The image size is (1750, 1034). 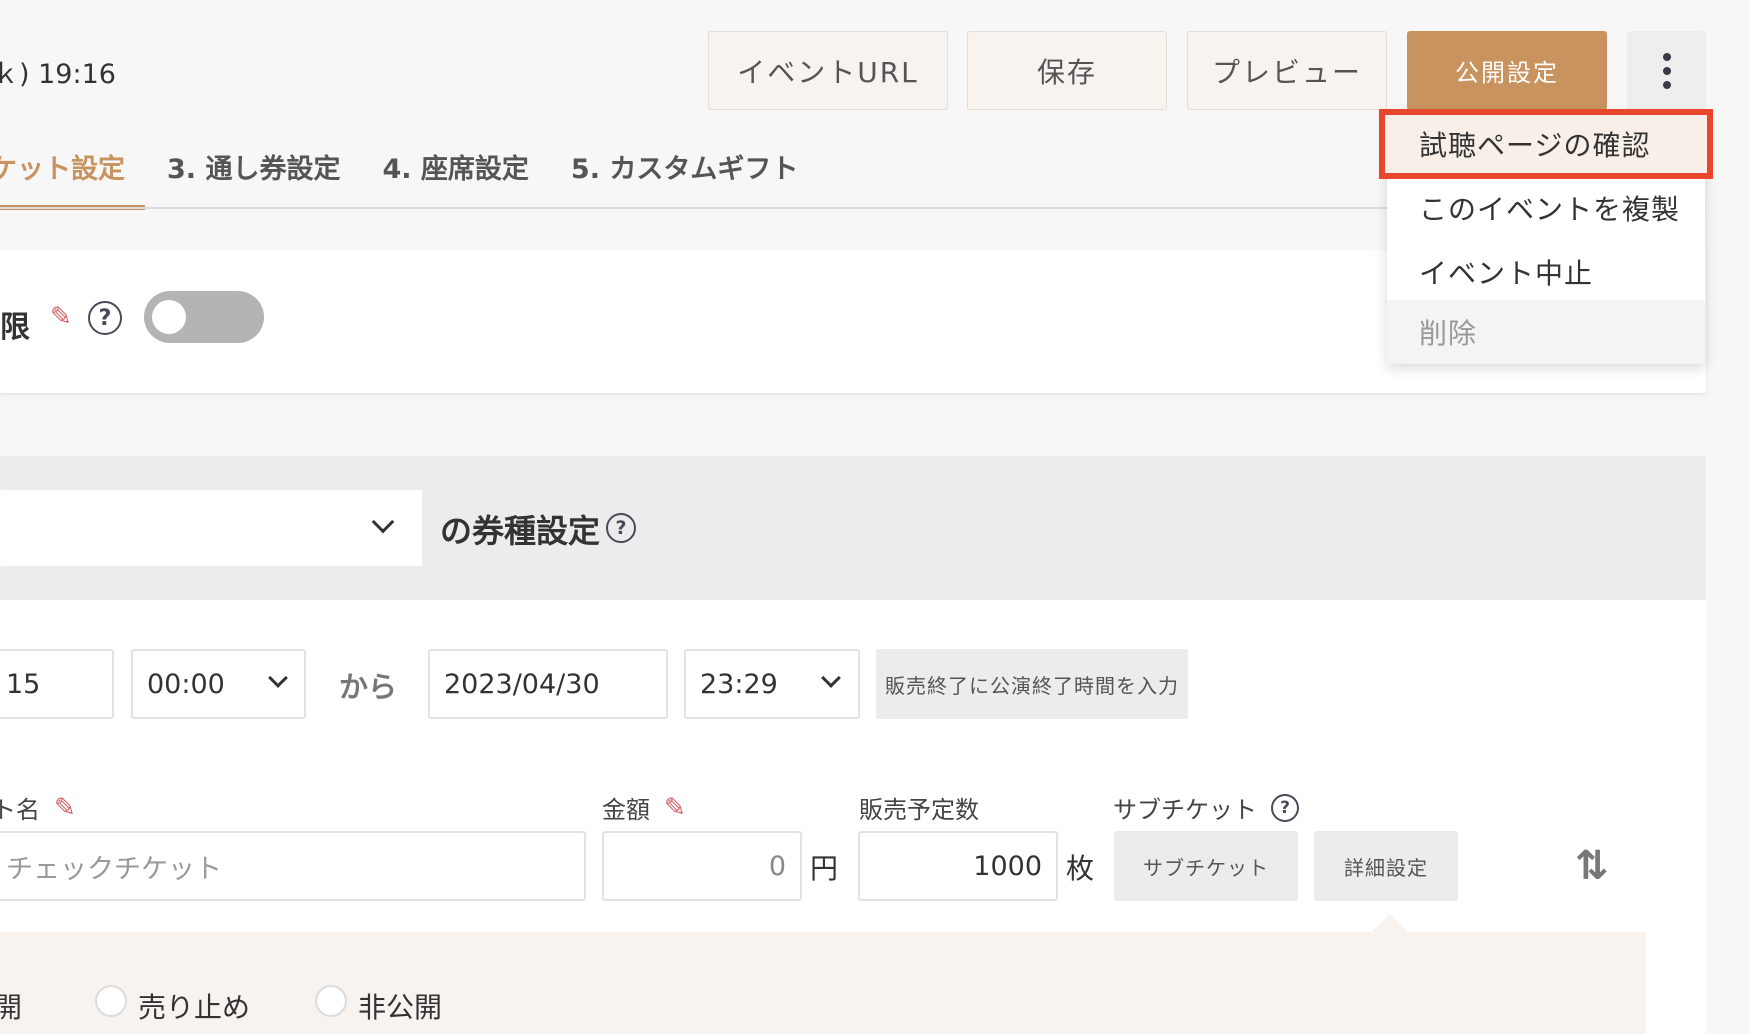 What do you see at coordinates (824, 868) in the screenshot?
I see `price-unit: 円` at bounding box center [824, 868].